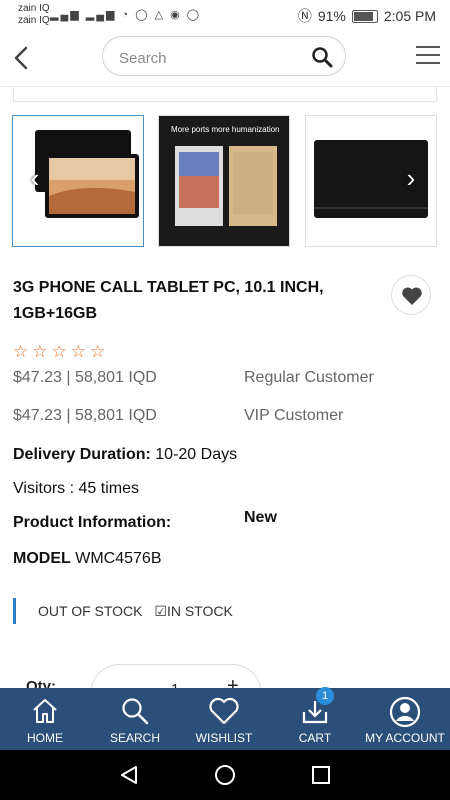  I want to click on search-button, so click(322, 57).